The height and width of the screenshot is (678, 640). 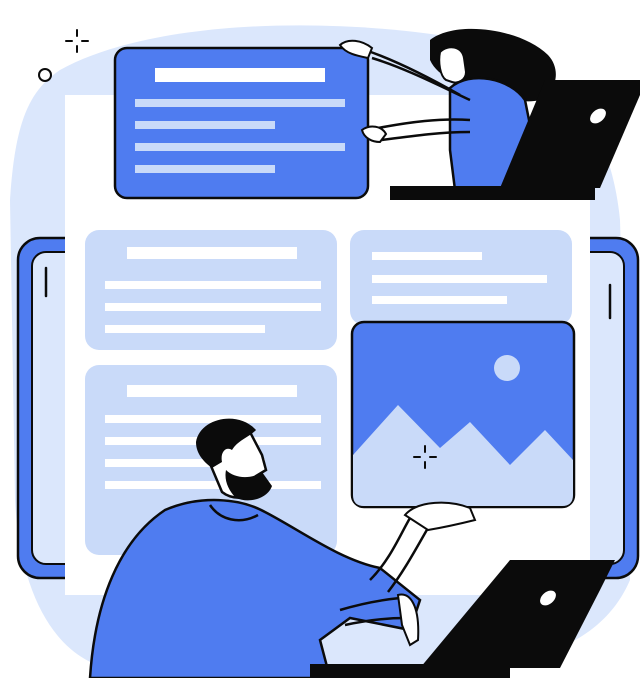 I want to click on decor-circle, so click(x=45, y=75).